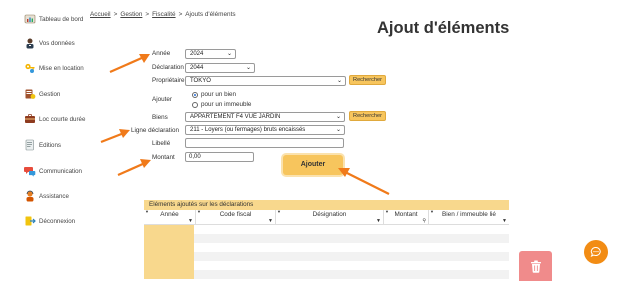 This screenshot has height=281, width=619. I want to click on column-header-label: Code fiscal, so click(235, 214).